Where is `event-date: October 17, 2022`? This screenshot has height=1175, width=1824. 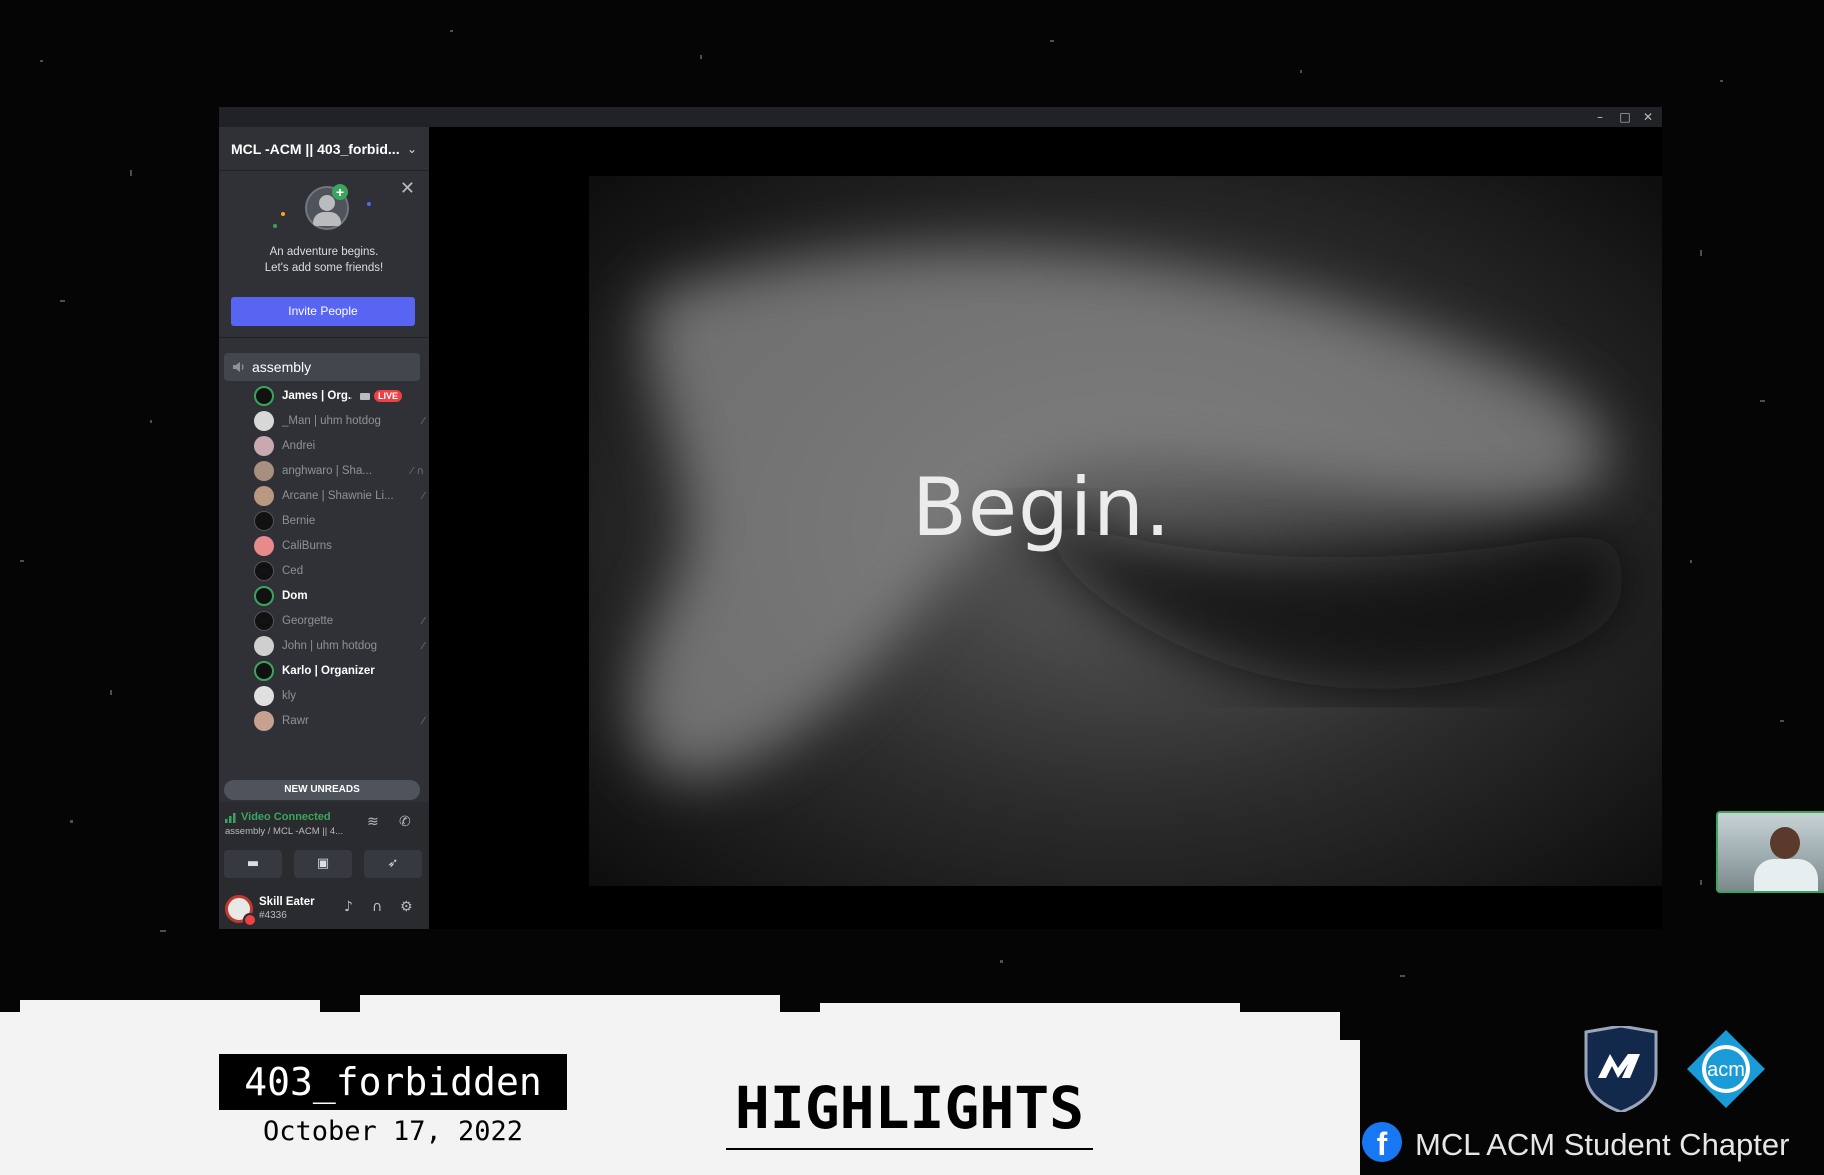 event-date: October 17, 2022 is located at coordinates (393, 1131).